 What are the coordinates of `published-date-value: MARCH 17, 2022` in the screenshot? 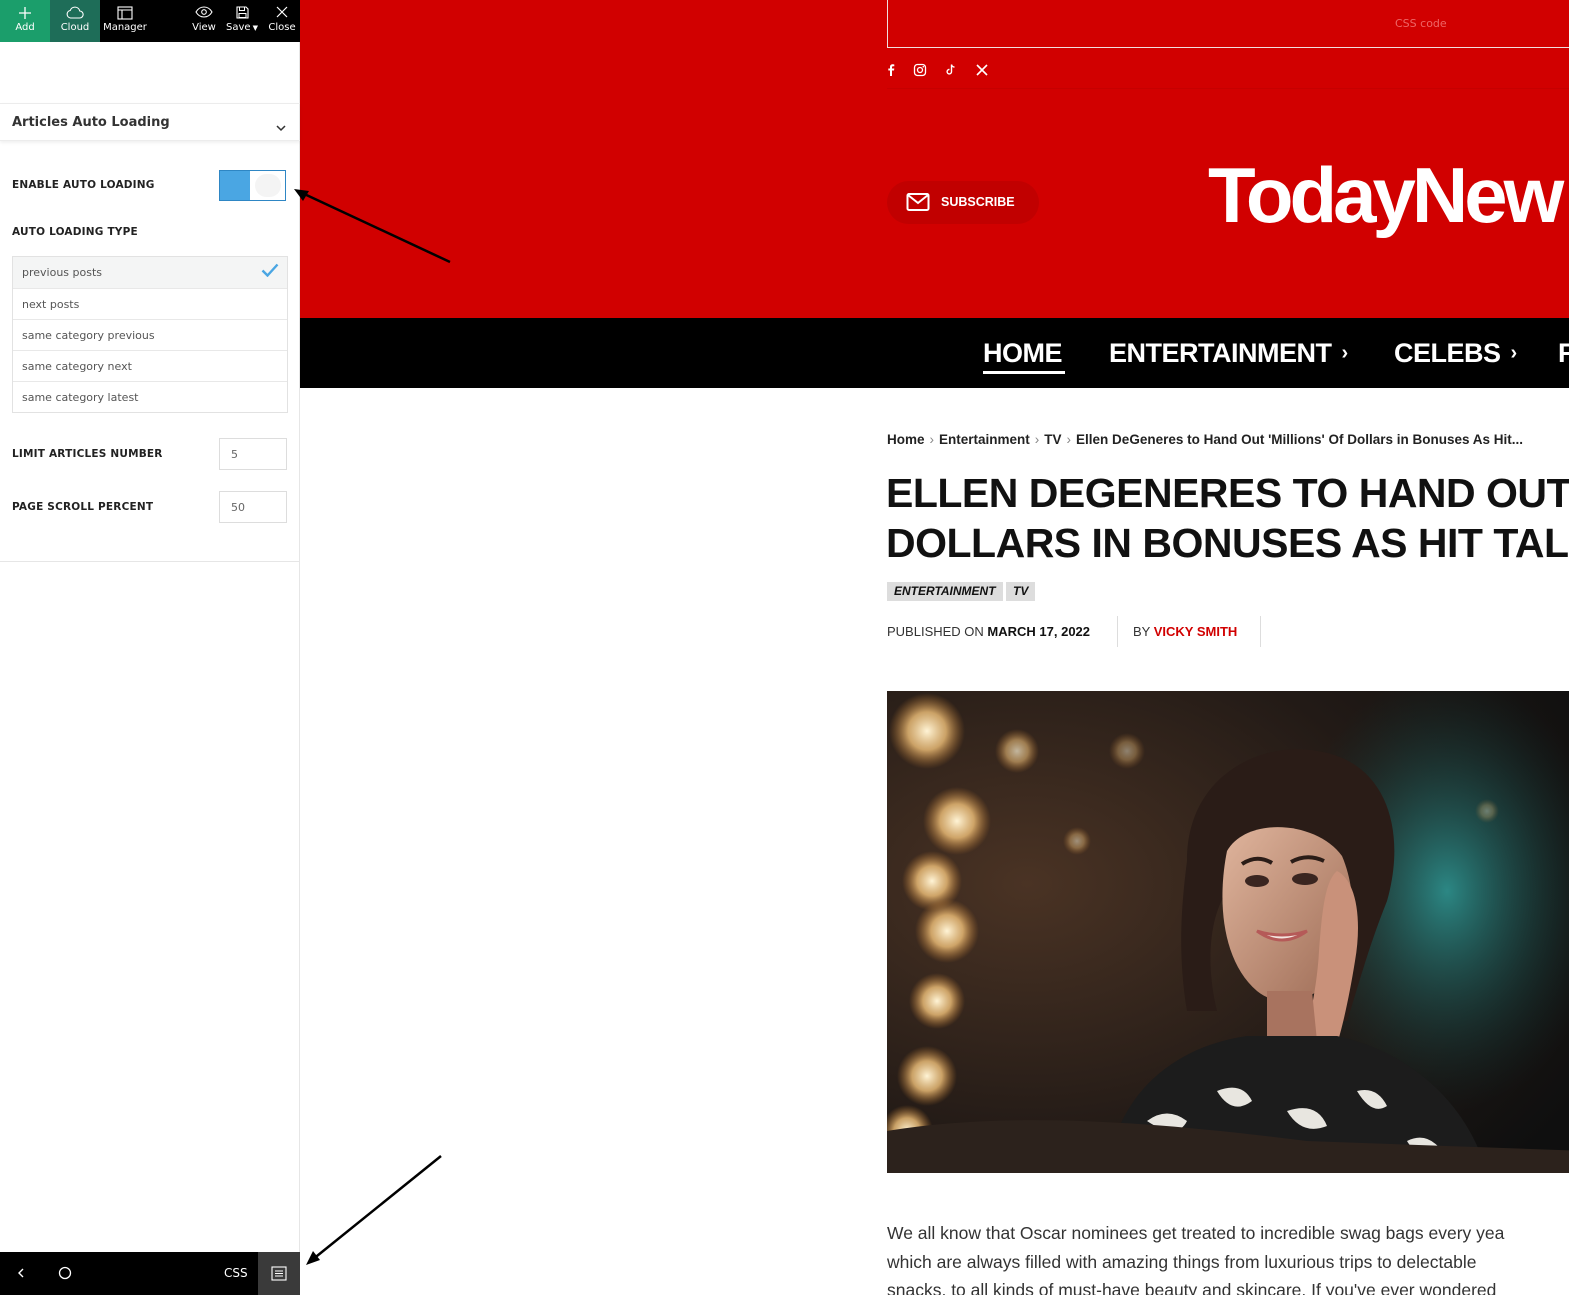 It's located at (1039, 631).